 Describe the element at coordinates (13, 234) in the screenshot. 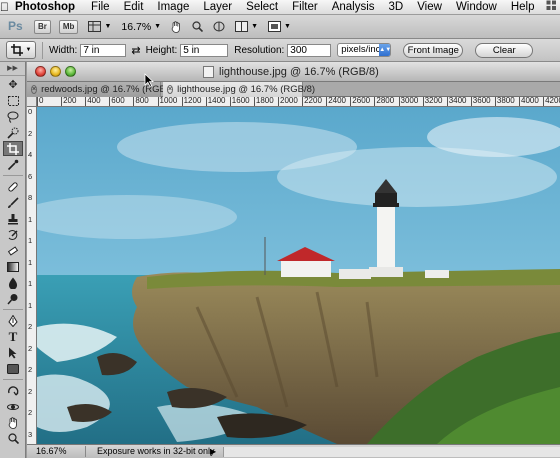

I see `history-brush-tool-icon` at that location.